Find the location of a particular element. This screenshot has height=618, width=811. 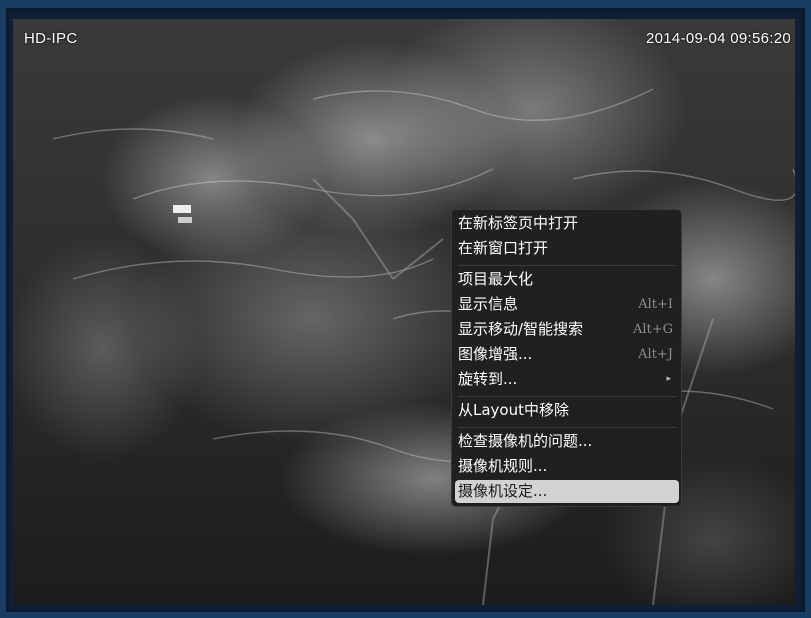

menu-item-remove-from-layout: 从Layout中移除 is located at coordinates (567, 410).